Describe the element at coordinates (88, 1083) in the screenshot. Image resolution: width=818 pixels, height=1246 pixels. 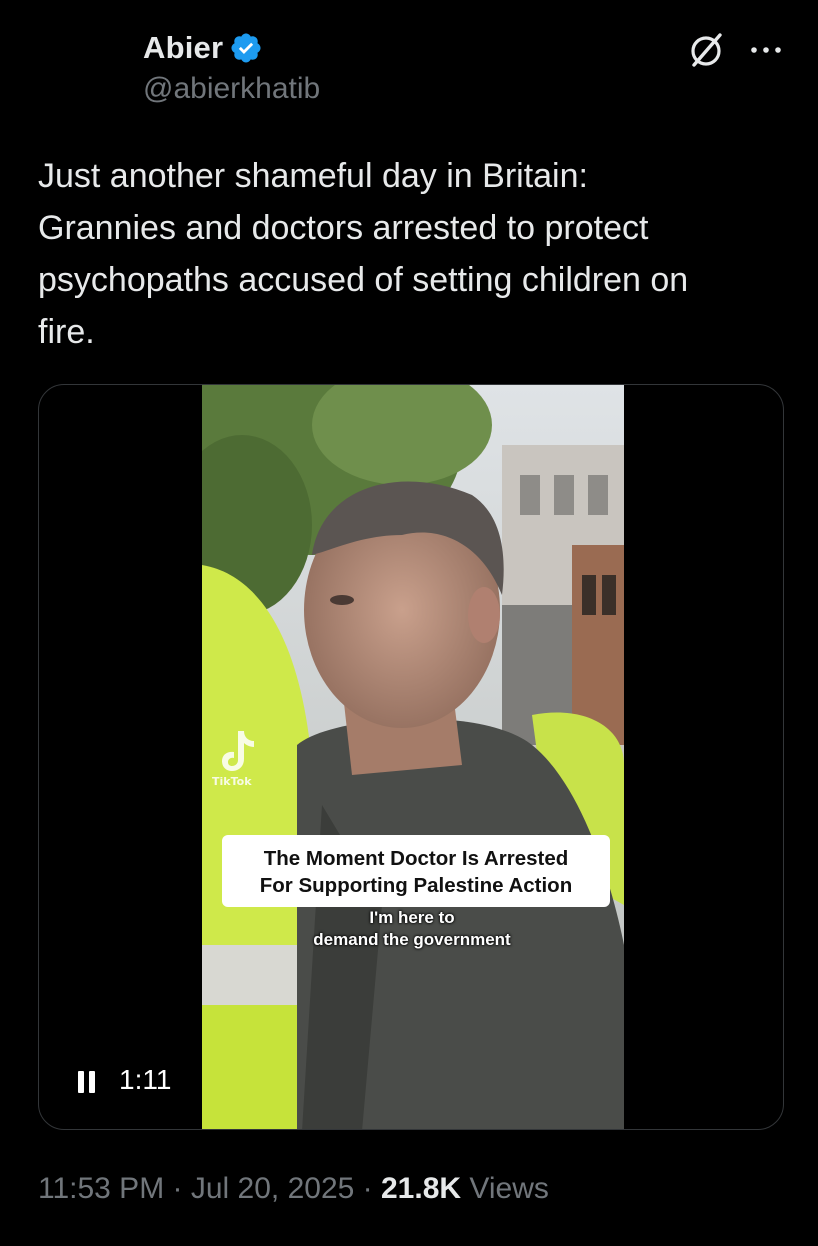
I see `pause-icon` at that location.